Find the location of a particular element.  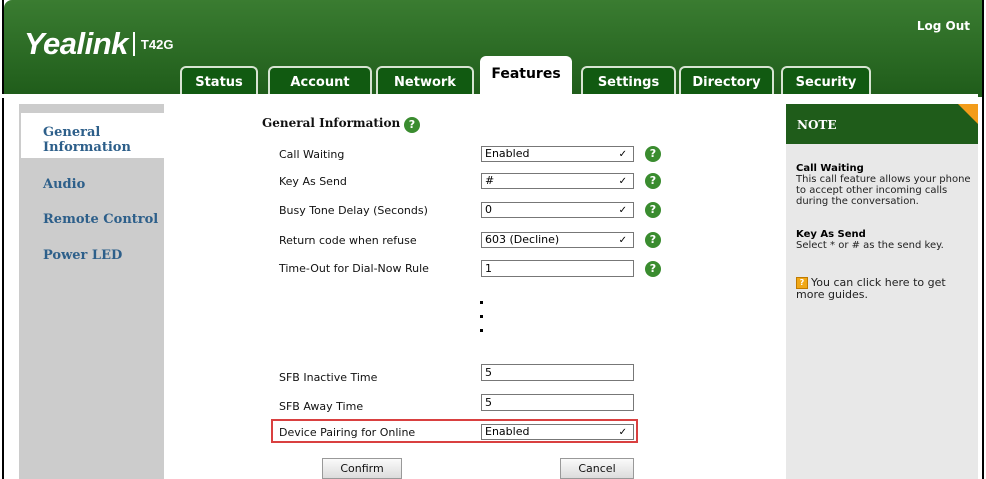

sidebar-item-label-line1: General is located at coordinates (72, 132).